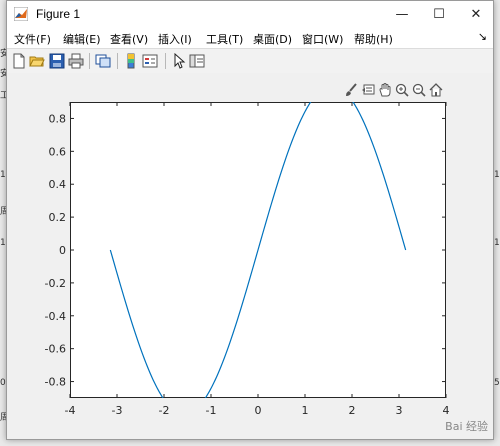 Image resolution: width=500 pixels, height=446 pixels. Describe the element at coordinates (258, 410) in the screenshot. I see `x-tick-label: 0` at that location.